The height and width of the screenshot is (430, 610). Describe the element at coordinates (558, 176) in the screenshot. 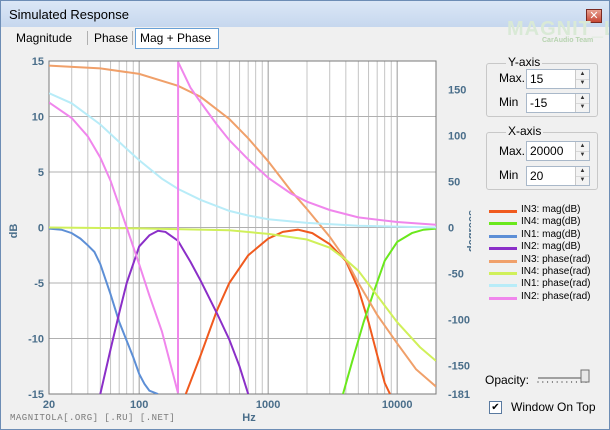

I see `x-min-input: 20 ▲ ▼` at that location.